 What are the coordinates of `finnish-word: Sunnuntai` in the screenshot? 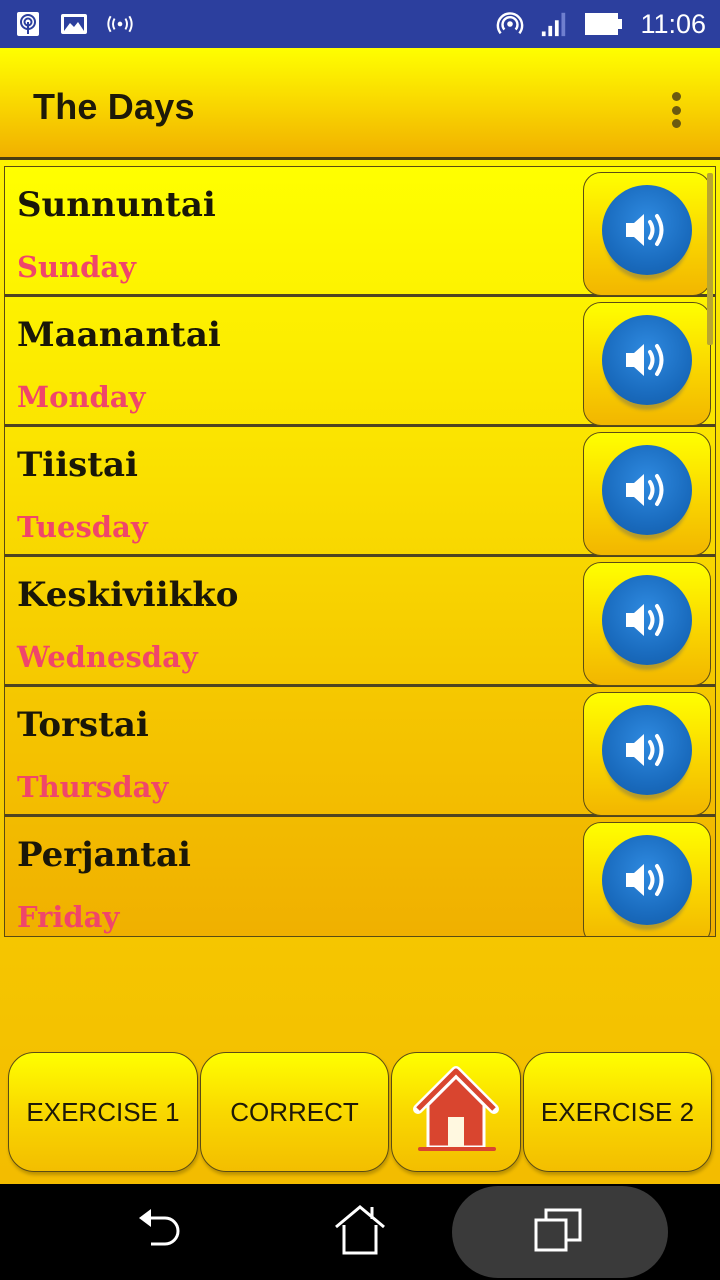 It's located at (116, 205).